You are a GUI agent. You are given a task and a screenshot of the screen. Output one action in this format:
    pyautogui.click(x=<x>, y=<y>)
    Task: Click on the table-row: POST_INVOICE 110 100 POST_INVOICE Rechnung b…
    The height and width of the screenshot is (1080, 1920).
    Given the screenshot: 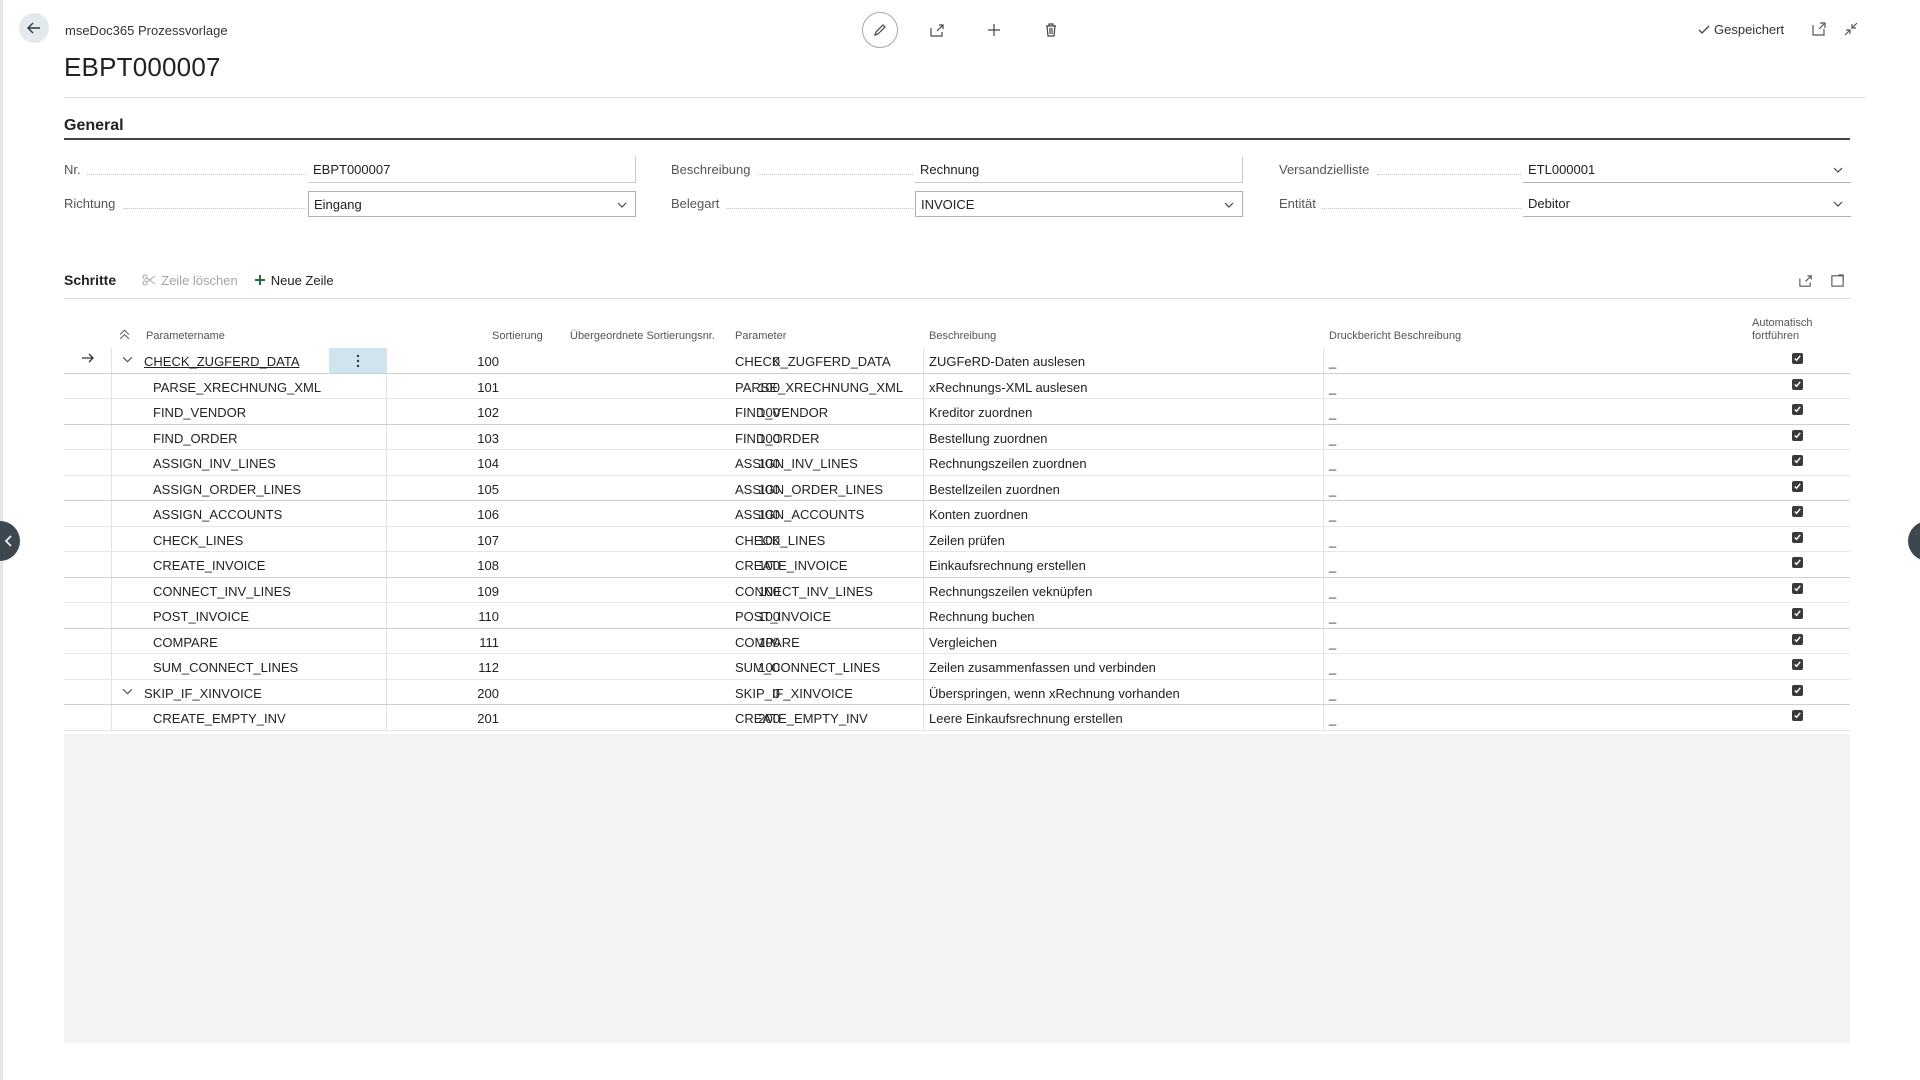 What is the action you would take?
    pyautogui.click(x=957, y=616)
    